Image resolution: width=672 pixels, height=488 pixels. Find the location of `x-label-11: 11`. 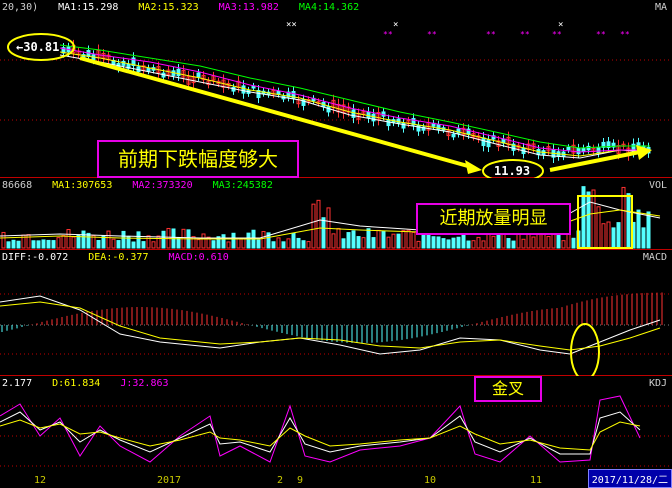

x-label-11: 11 is located at coordinates (536, 480).